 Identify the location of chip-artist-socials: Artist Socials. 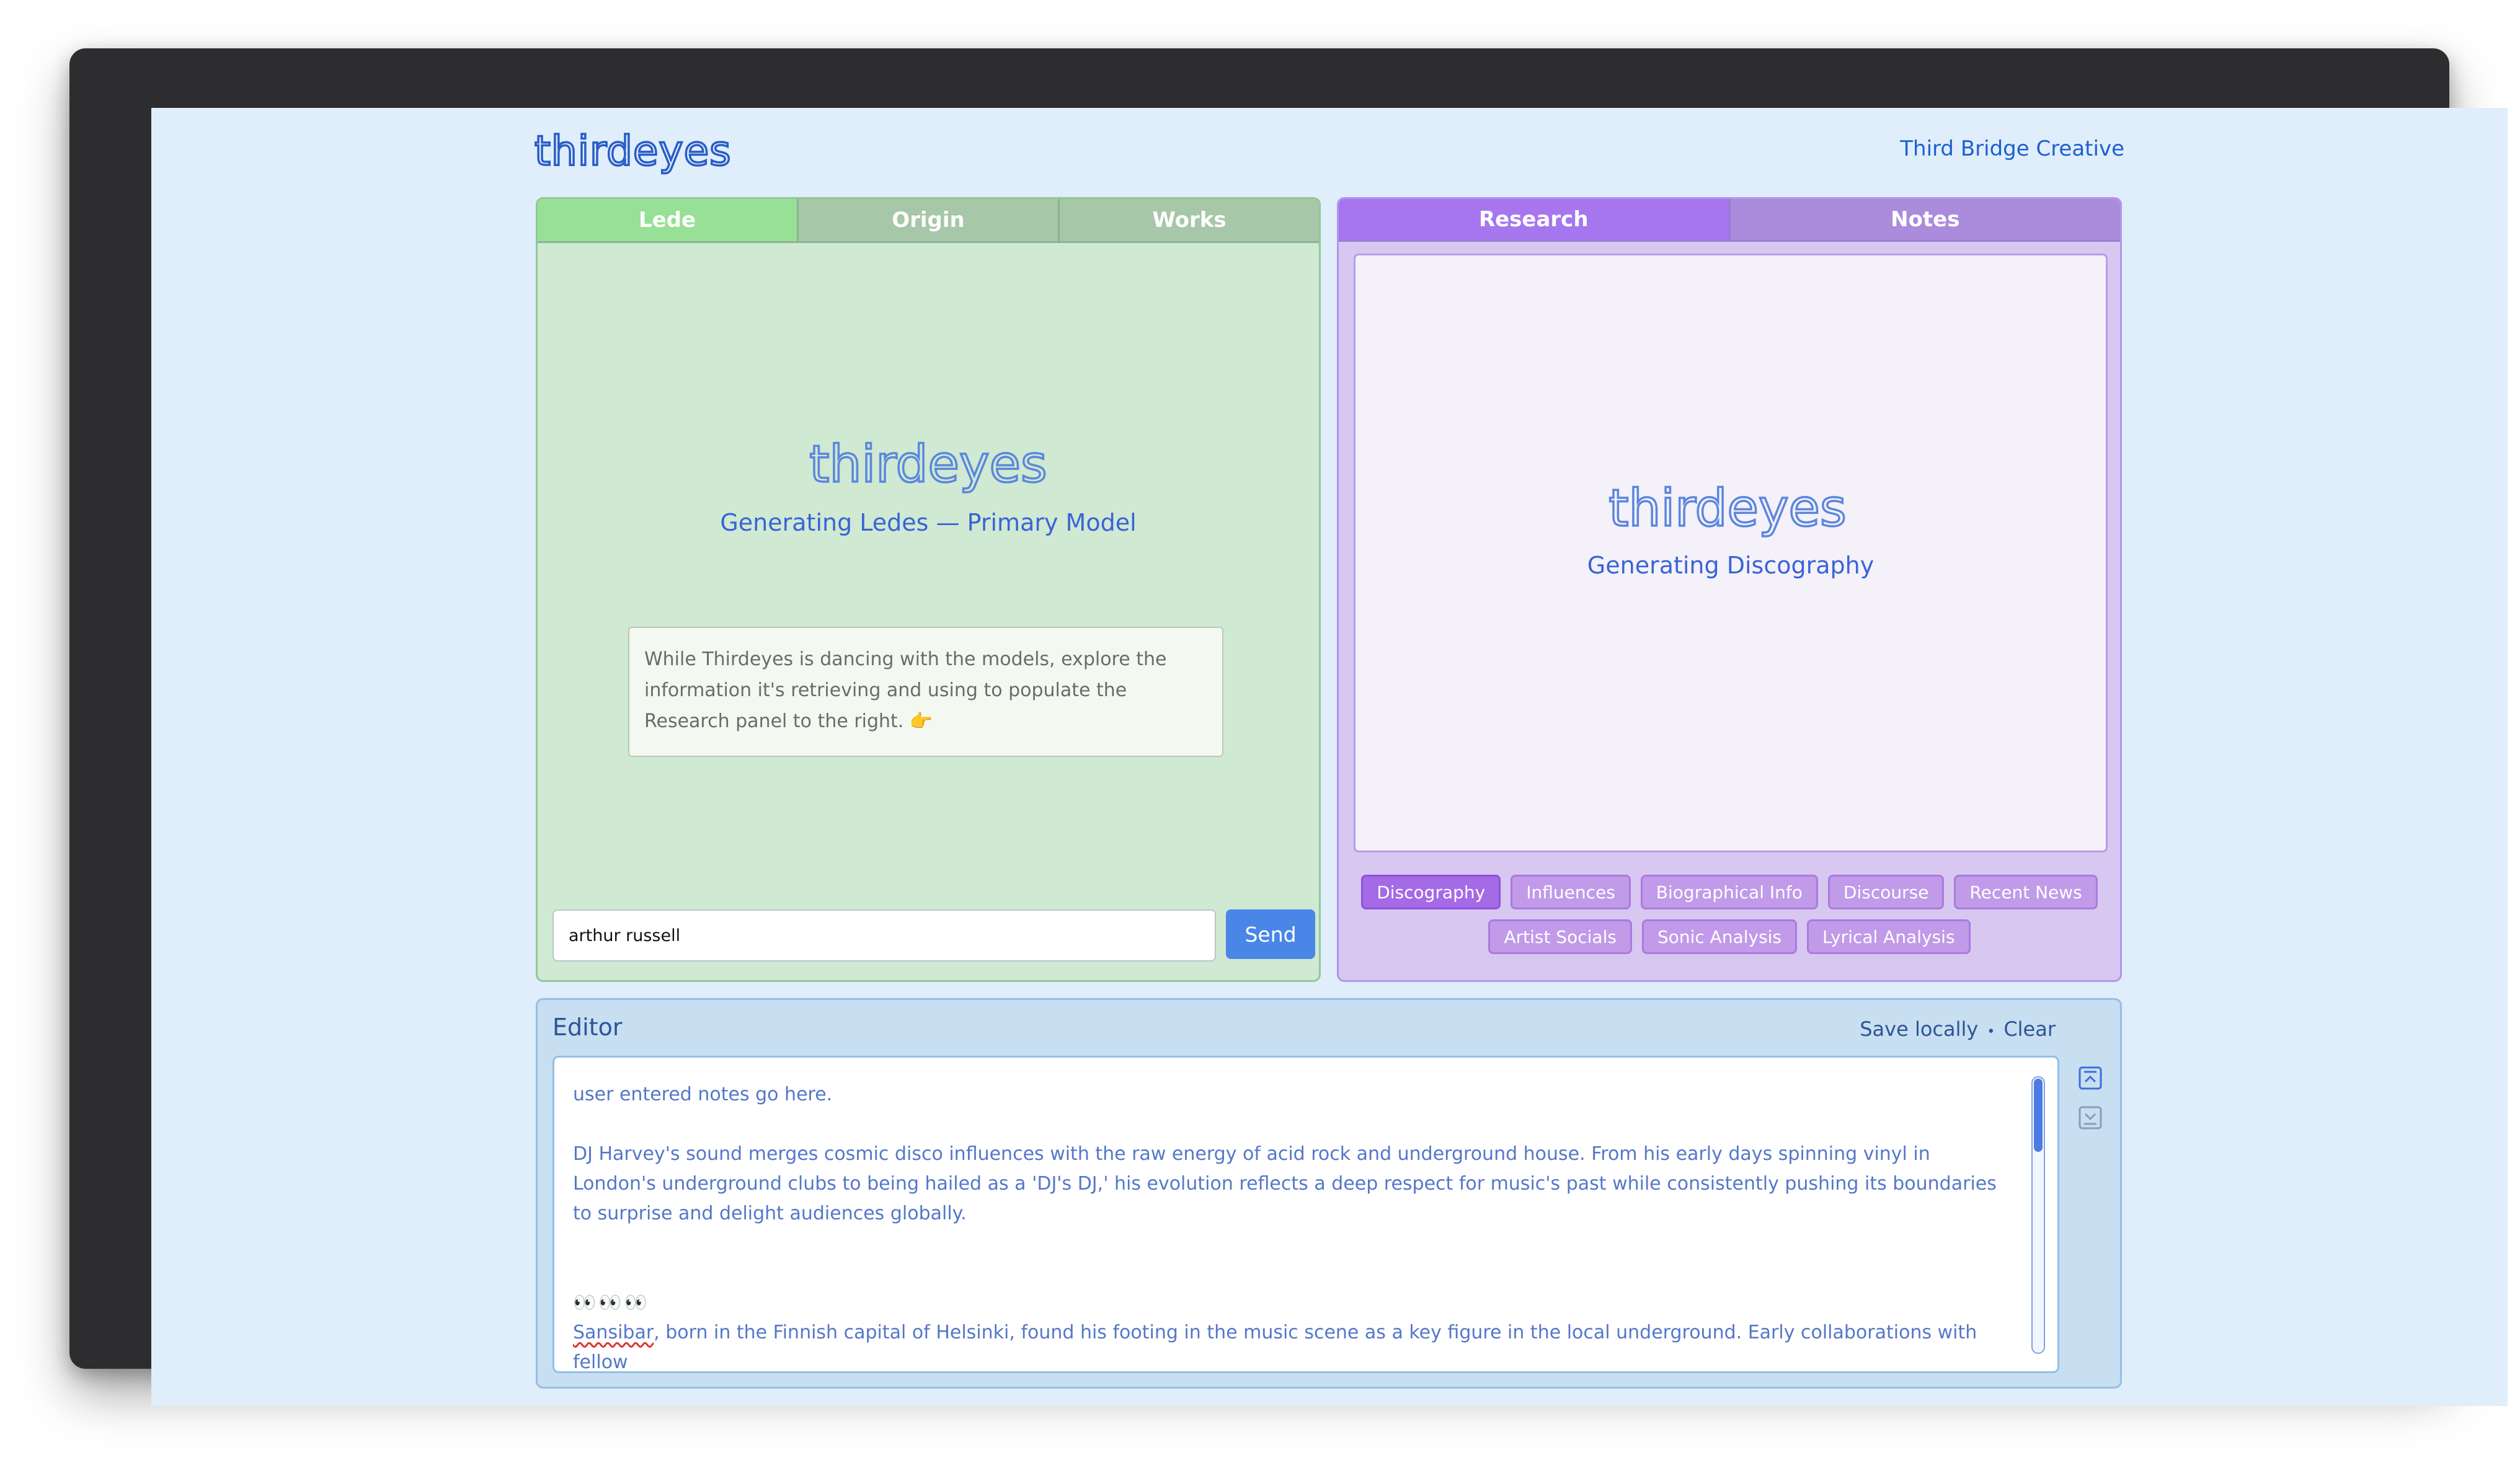
(1560, 936).